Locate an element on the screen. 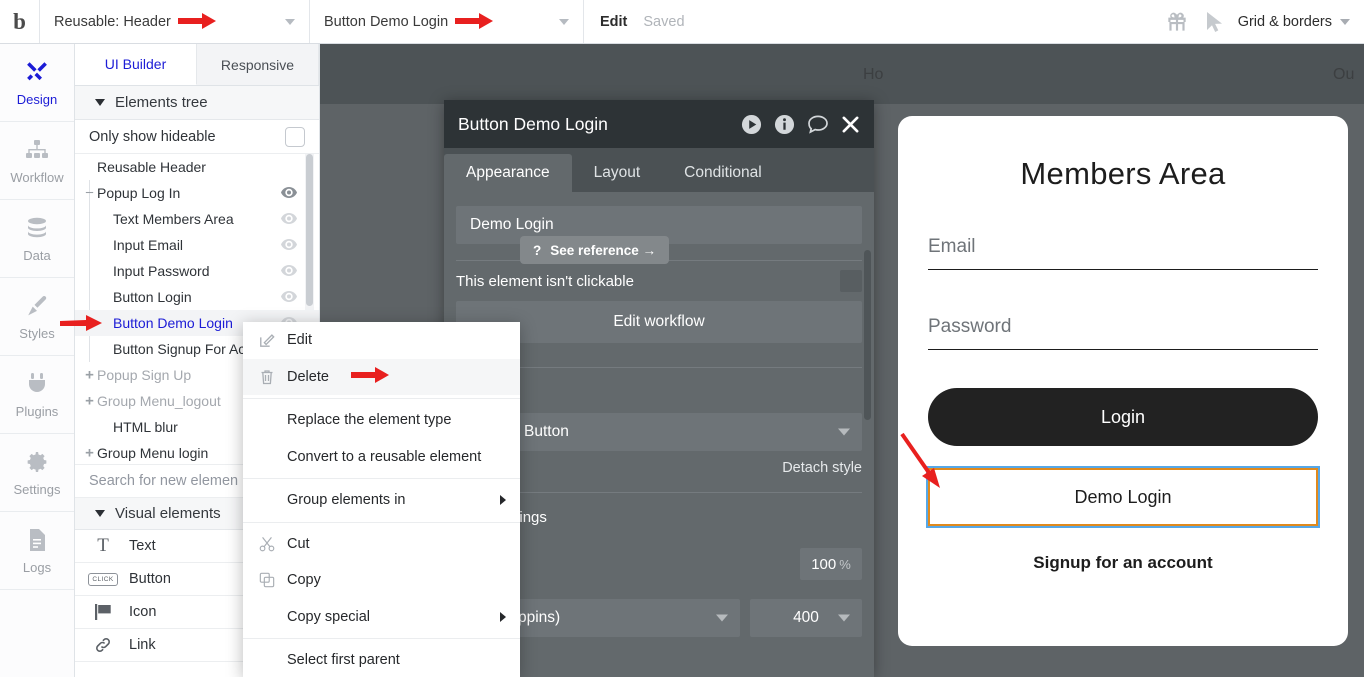  rail-item-design: Design is located at coordinates (37, 83).